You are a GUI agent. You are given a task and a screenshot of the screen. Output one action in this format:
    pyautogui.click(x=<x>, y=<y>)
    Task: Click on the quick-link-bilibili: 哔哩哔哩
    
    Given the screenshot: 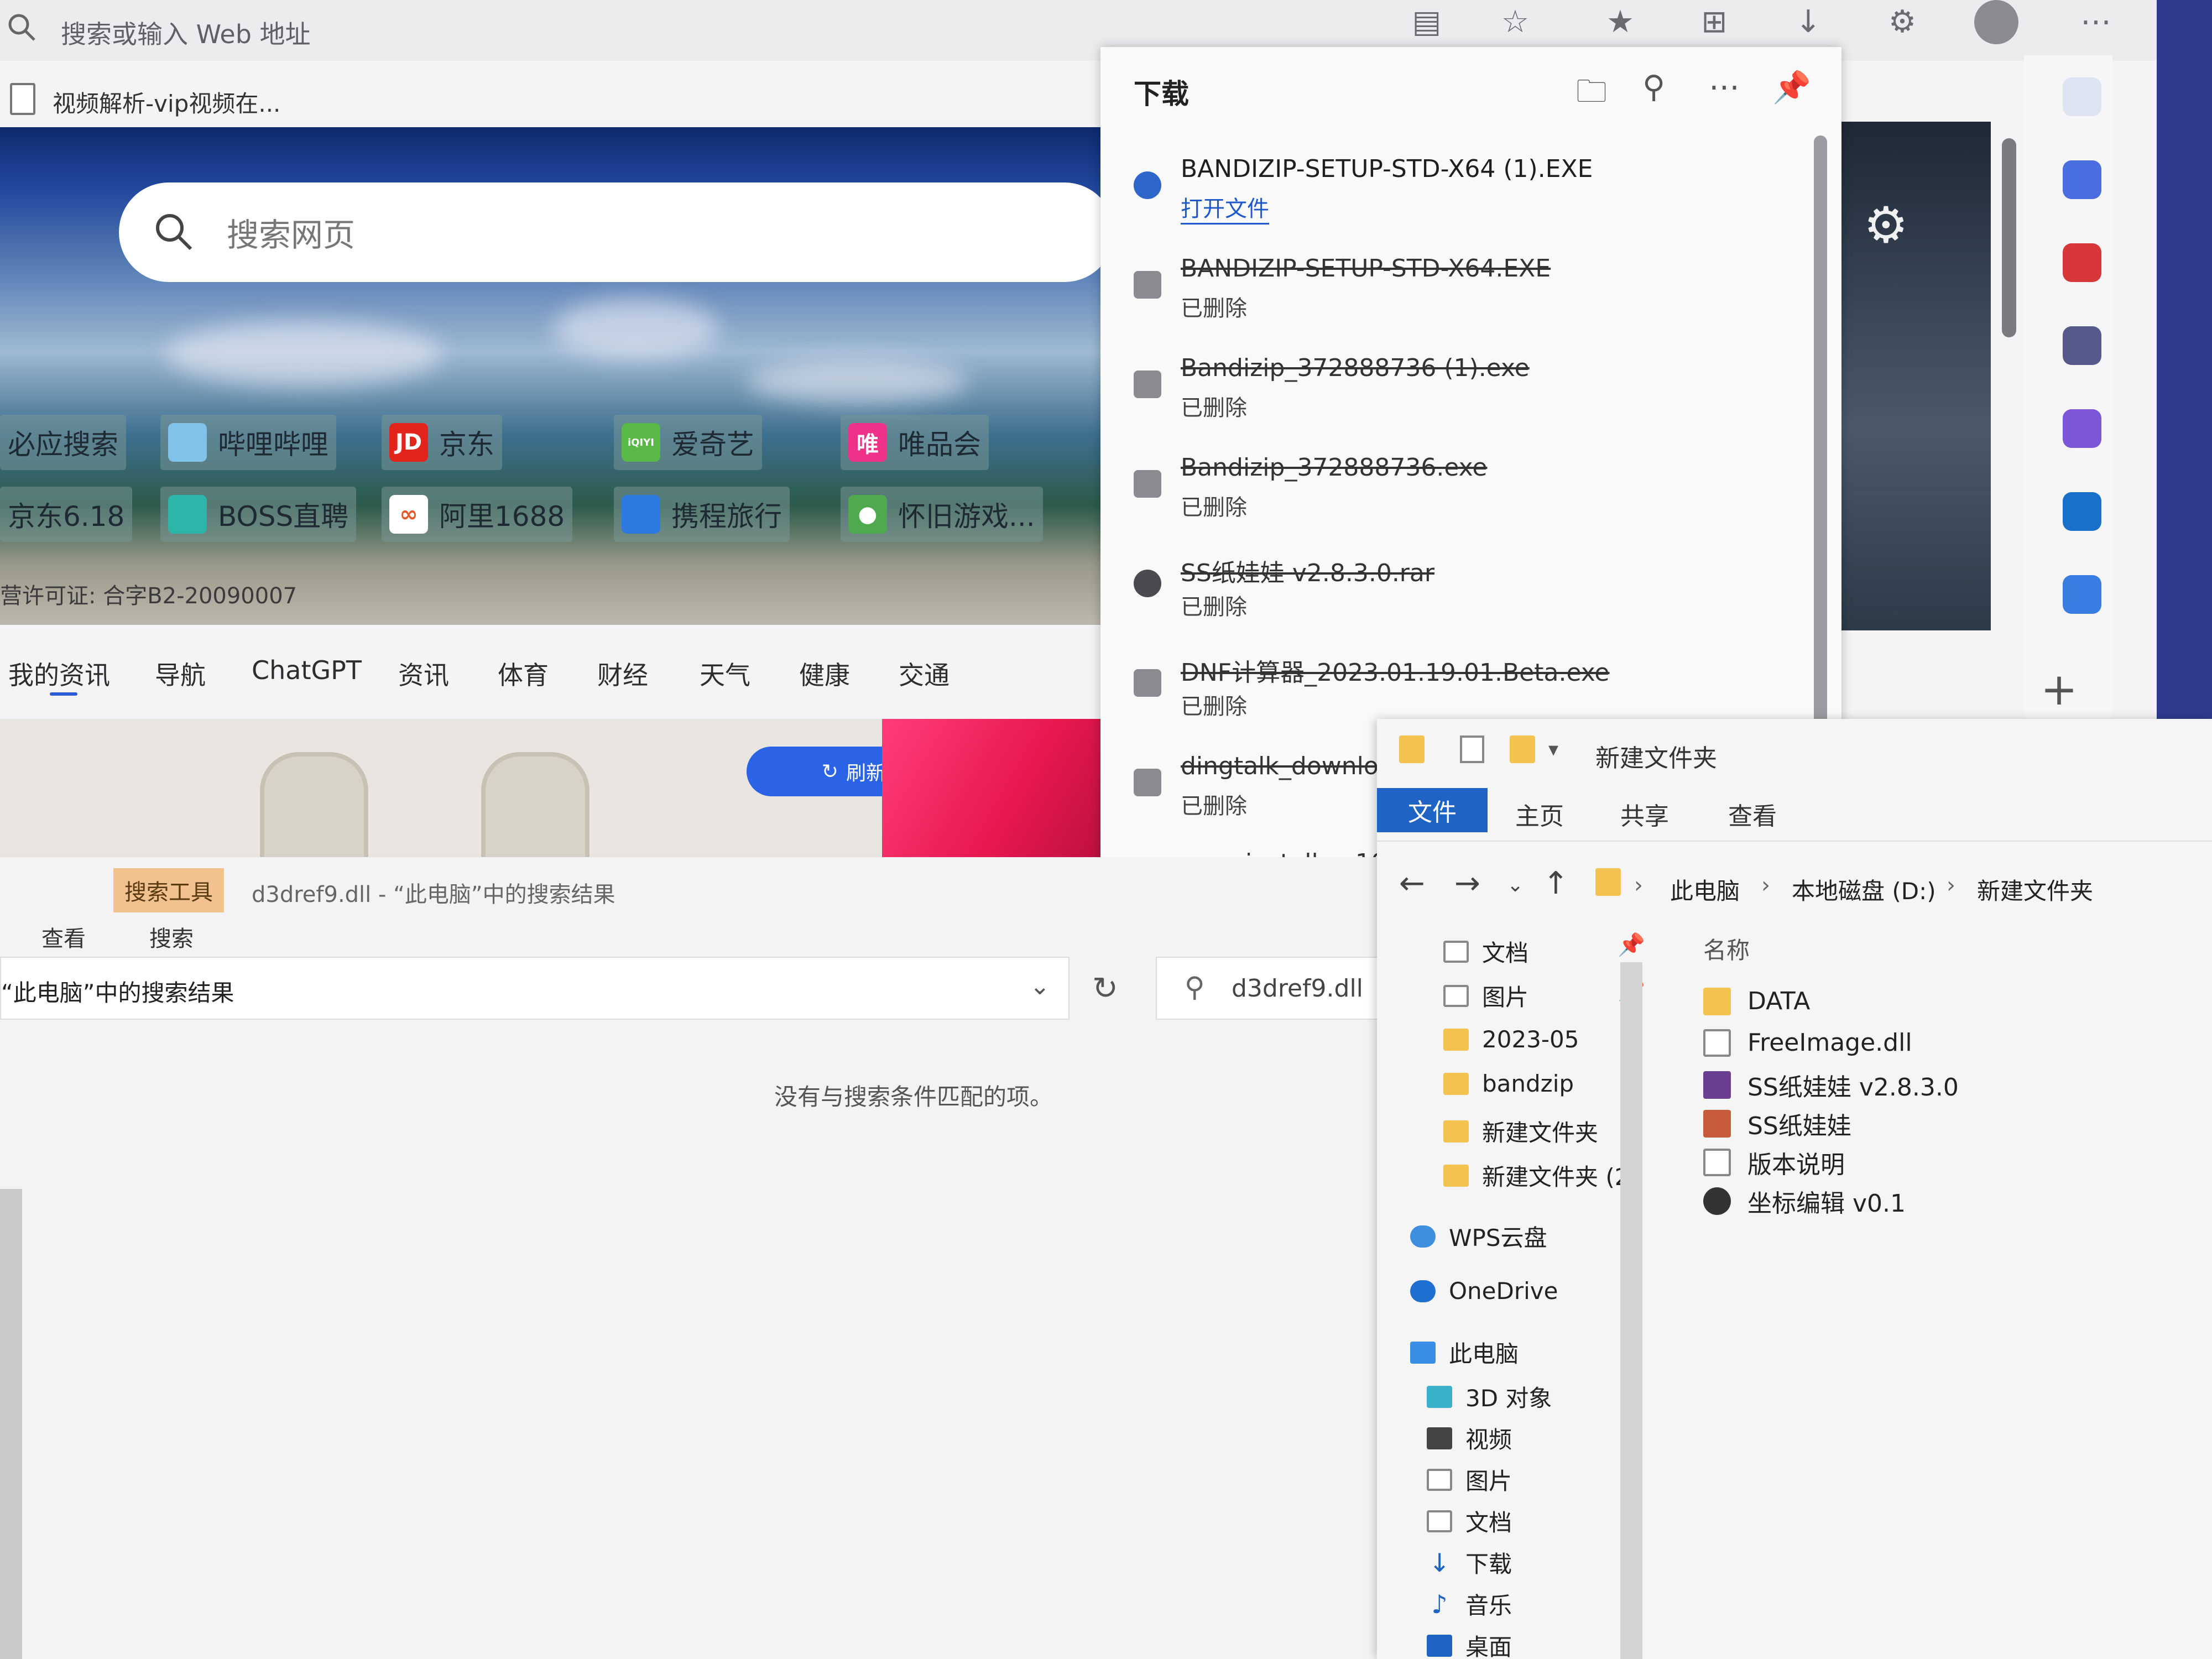 What is the action you would take?
    pyautogui.click(x=248, y=443)
    